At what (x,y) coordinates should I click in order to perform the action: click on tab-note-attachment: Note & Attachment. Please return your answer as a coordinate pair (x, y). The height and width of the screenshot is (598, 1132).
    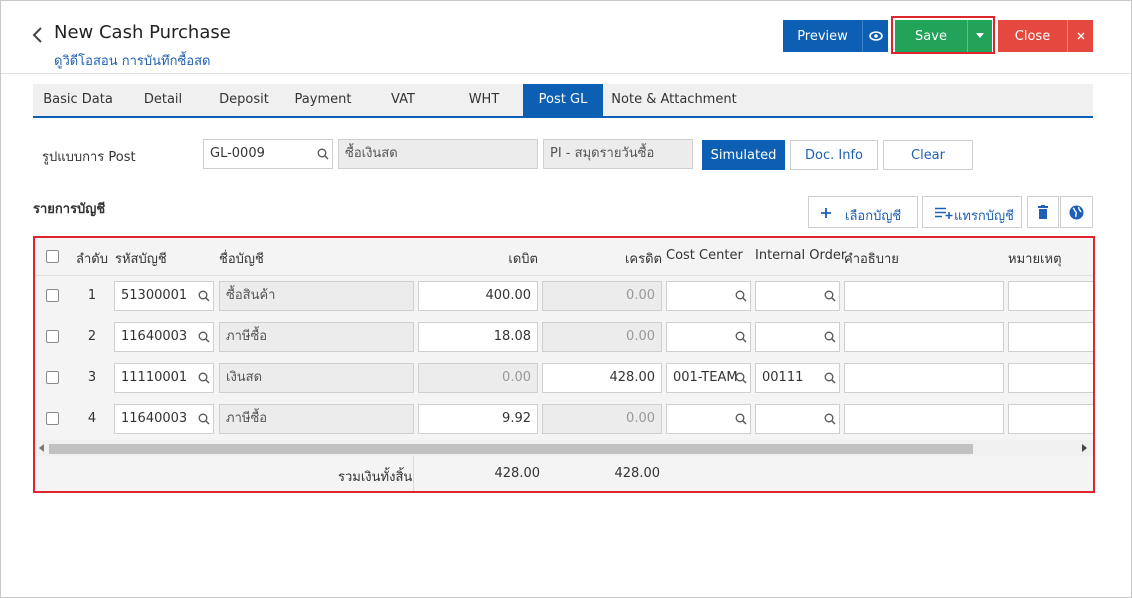
    Looking at the image, I should click on (674, 100).